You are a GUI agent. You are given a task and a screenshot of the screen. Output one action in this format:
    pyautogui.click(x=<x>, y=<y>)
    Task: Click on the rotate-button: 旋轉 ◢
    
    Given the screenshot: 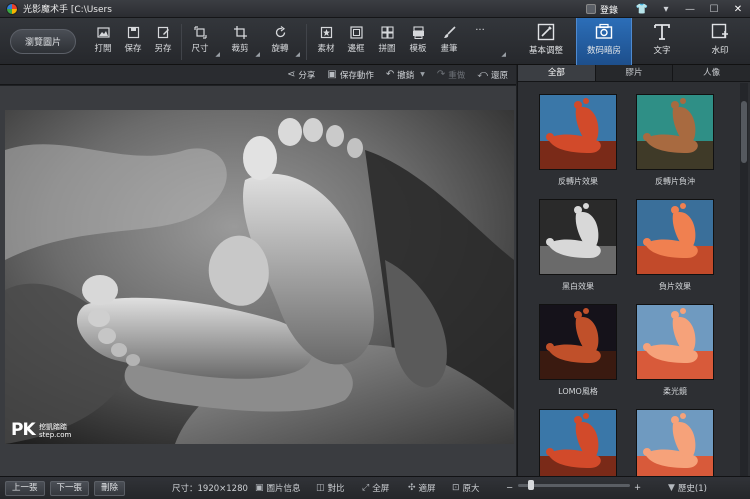 What is the action you would take?
    pyautogui.click(x=283, y=42)
    